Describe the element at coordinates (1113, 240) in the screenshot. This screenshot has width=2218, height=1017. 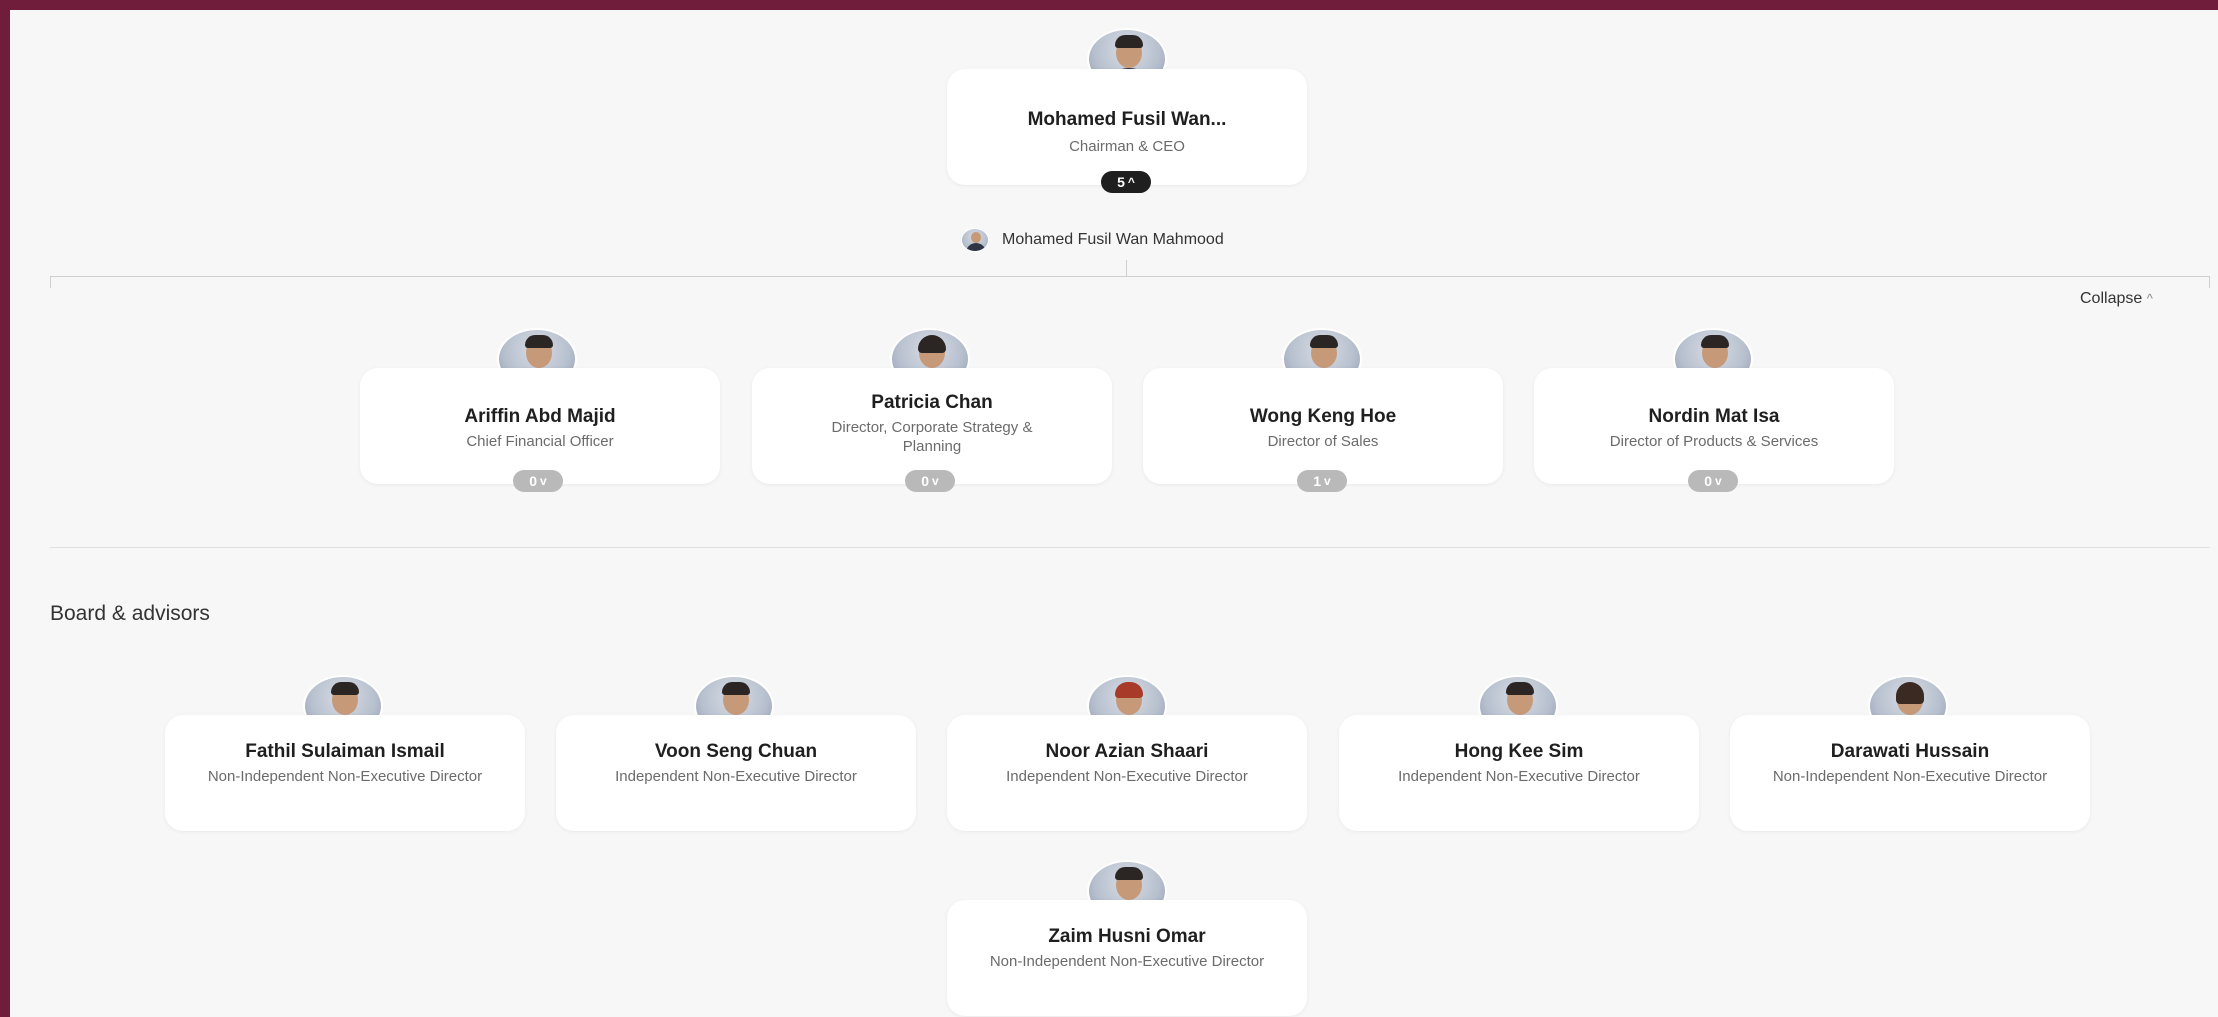
I see `ceo-full-name: Mohamed Fusil Wan Mahmood` at that location.